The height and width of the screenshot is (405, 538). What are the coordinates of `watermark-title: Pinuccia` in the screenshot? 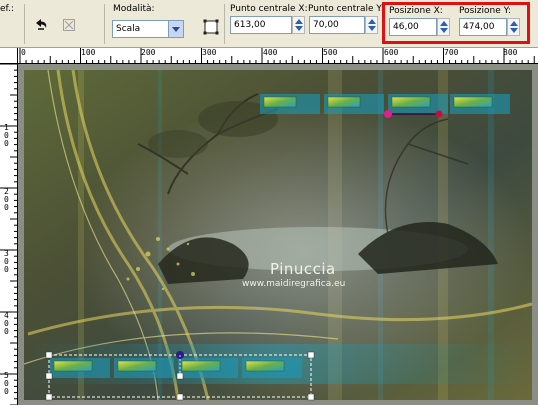 It's located at (303, 269).